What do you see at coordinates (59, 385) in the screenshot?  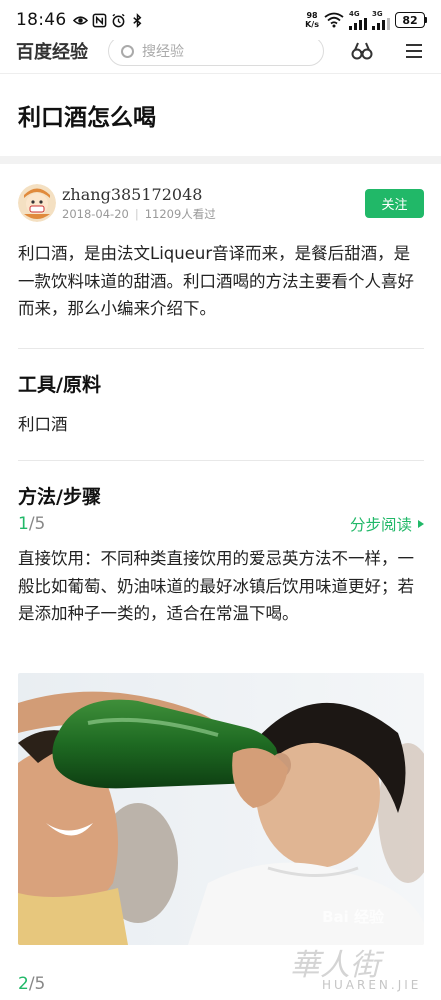 I see `tools-heading: 工具/原料` at bounding box center [59, 385].